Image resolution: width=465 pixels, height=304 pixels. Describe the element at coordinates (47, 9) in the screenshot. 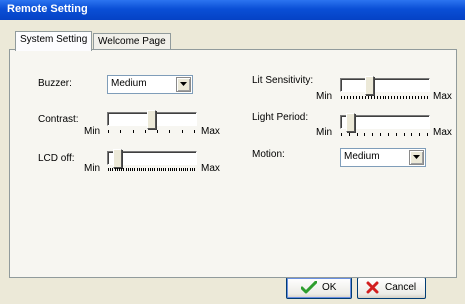

I see `window-title: Remote Setting` at that location.